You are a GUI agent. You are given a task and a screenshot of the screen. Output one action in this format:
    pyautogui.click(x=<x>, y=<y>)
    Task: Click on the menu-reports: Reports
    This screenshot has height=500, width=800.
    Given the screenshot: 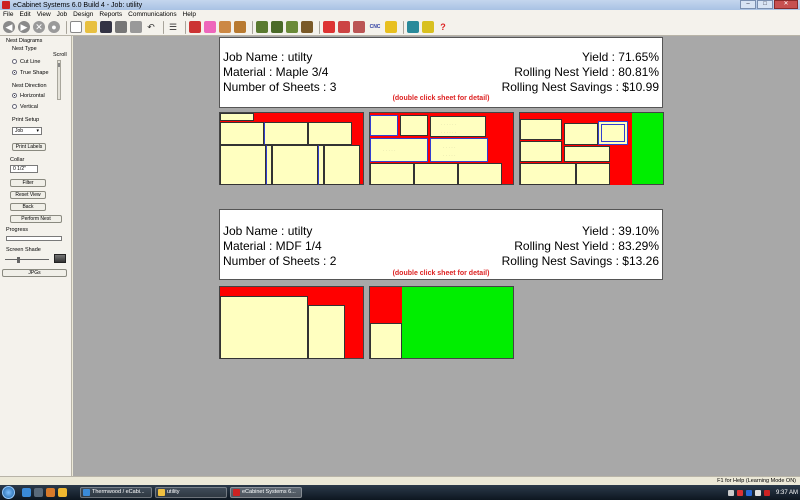 What is the action you would take?
    pyautogui.click(x=110, y=14)
    